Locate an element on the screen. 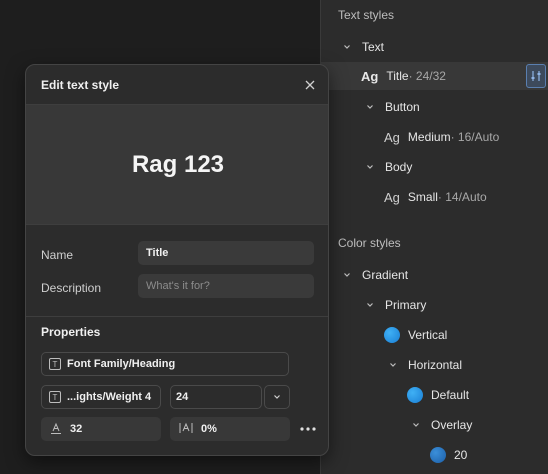  letter-spacing-field: 0% is located at coordinates (230, 429).